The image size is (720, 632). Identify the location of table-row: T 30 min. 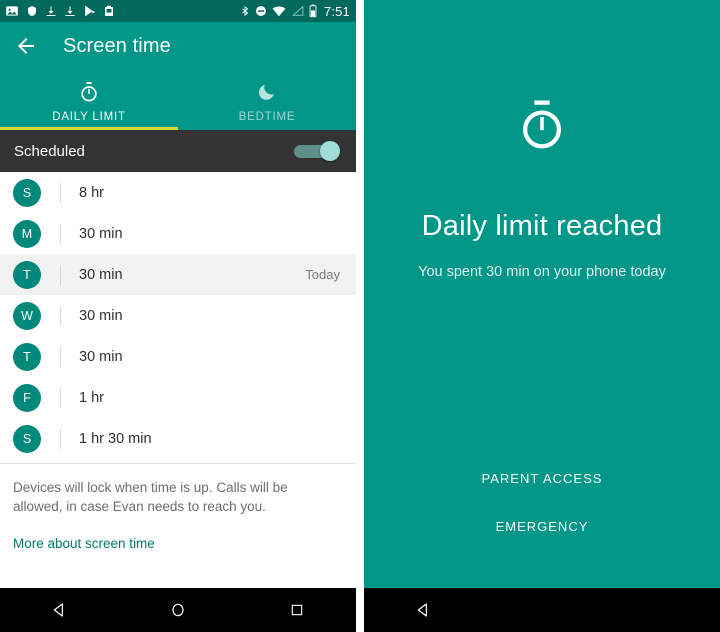
(178, 356).